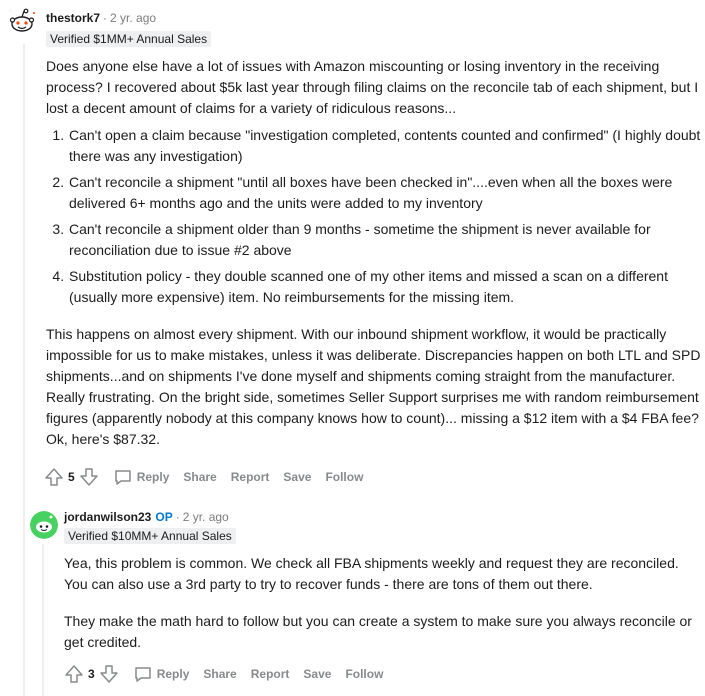 This screenshot has height=696, width=705. Describe the element at coordinates (107, 517) in the screenshot. I see `author-name: jordanwilson23` at that location.